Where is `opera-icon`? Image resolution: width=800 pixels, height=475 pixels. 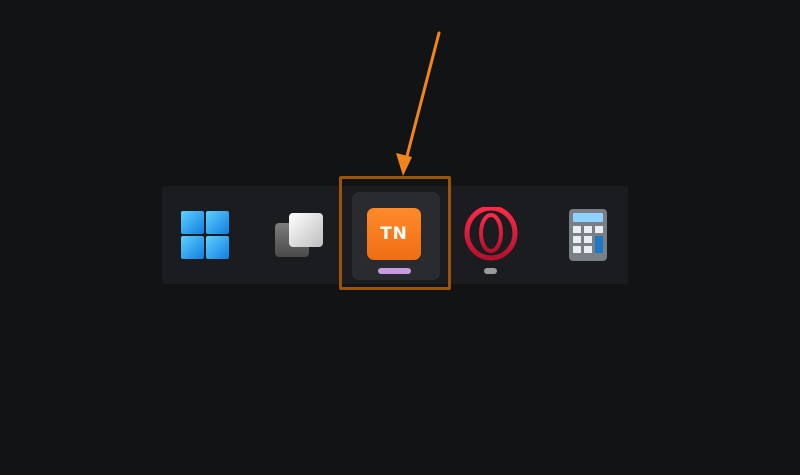 opera-icon is located at coordinates (491, 234).